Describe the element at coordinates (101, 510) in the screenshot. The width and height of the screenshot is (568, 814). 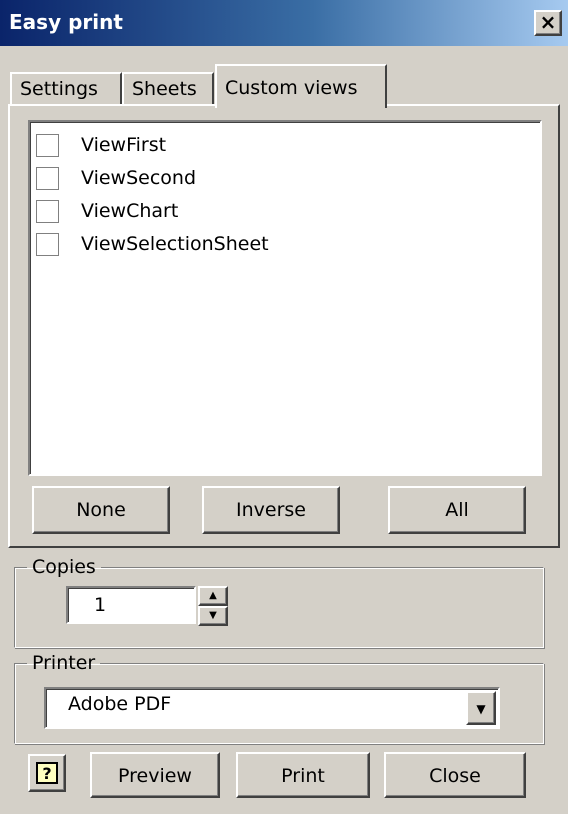
I see `select-none-button: None` at that location.